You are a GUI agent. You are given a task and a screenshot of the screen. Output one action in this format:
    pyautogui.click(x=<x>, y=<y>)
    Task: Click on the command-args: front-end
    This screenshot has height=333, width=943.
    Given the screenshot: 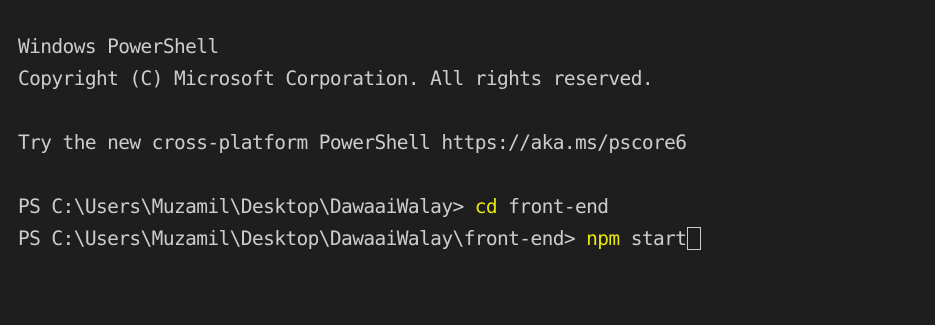 What is the action you would take?
    pyautogui.click(x=553, y=206)
    